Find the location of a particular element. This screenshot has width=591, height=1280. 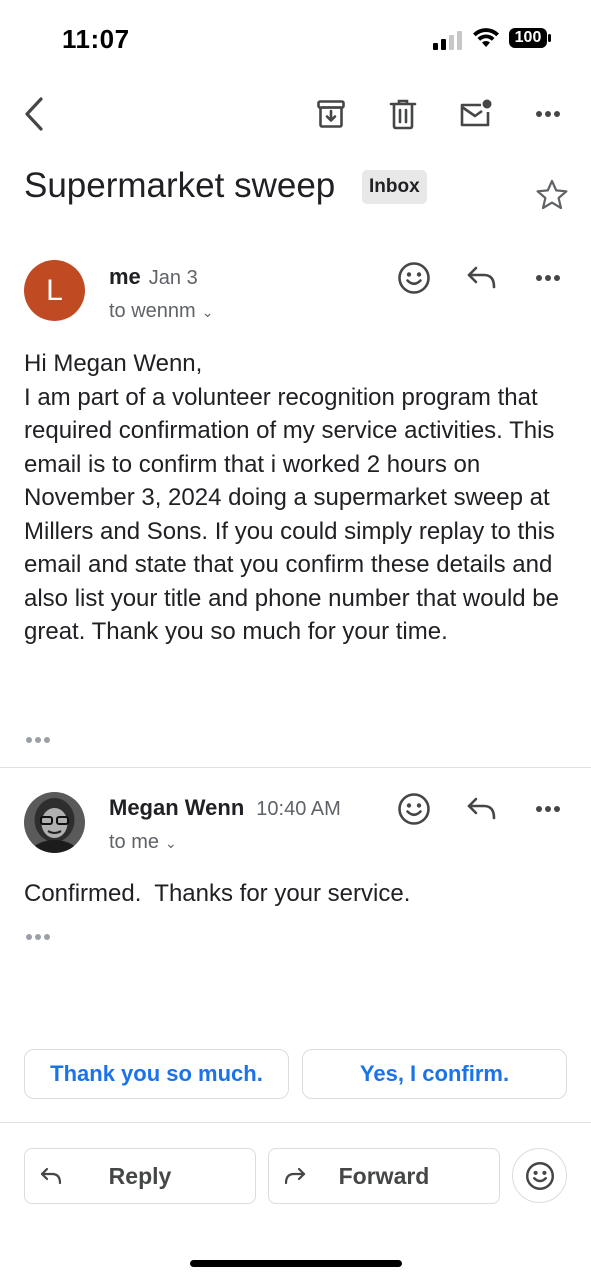

mark-unread-button is located at coordinates (476, 114).